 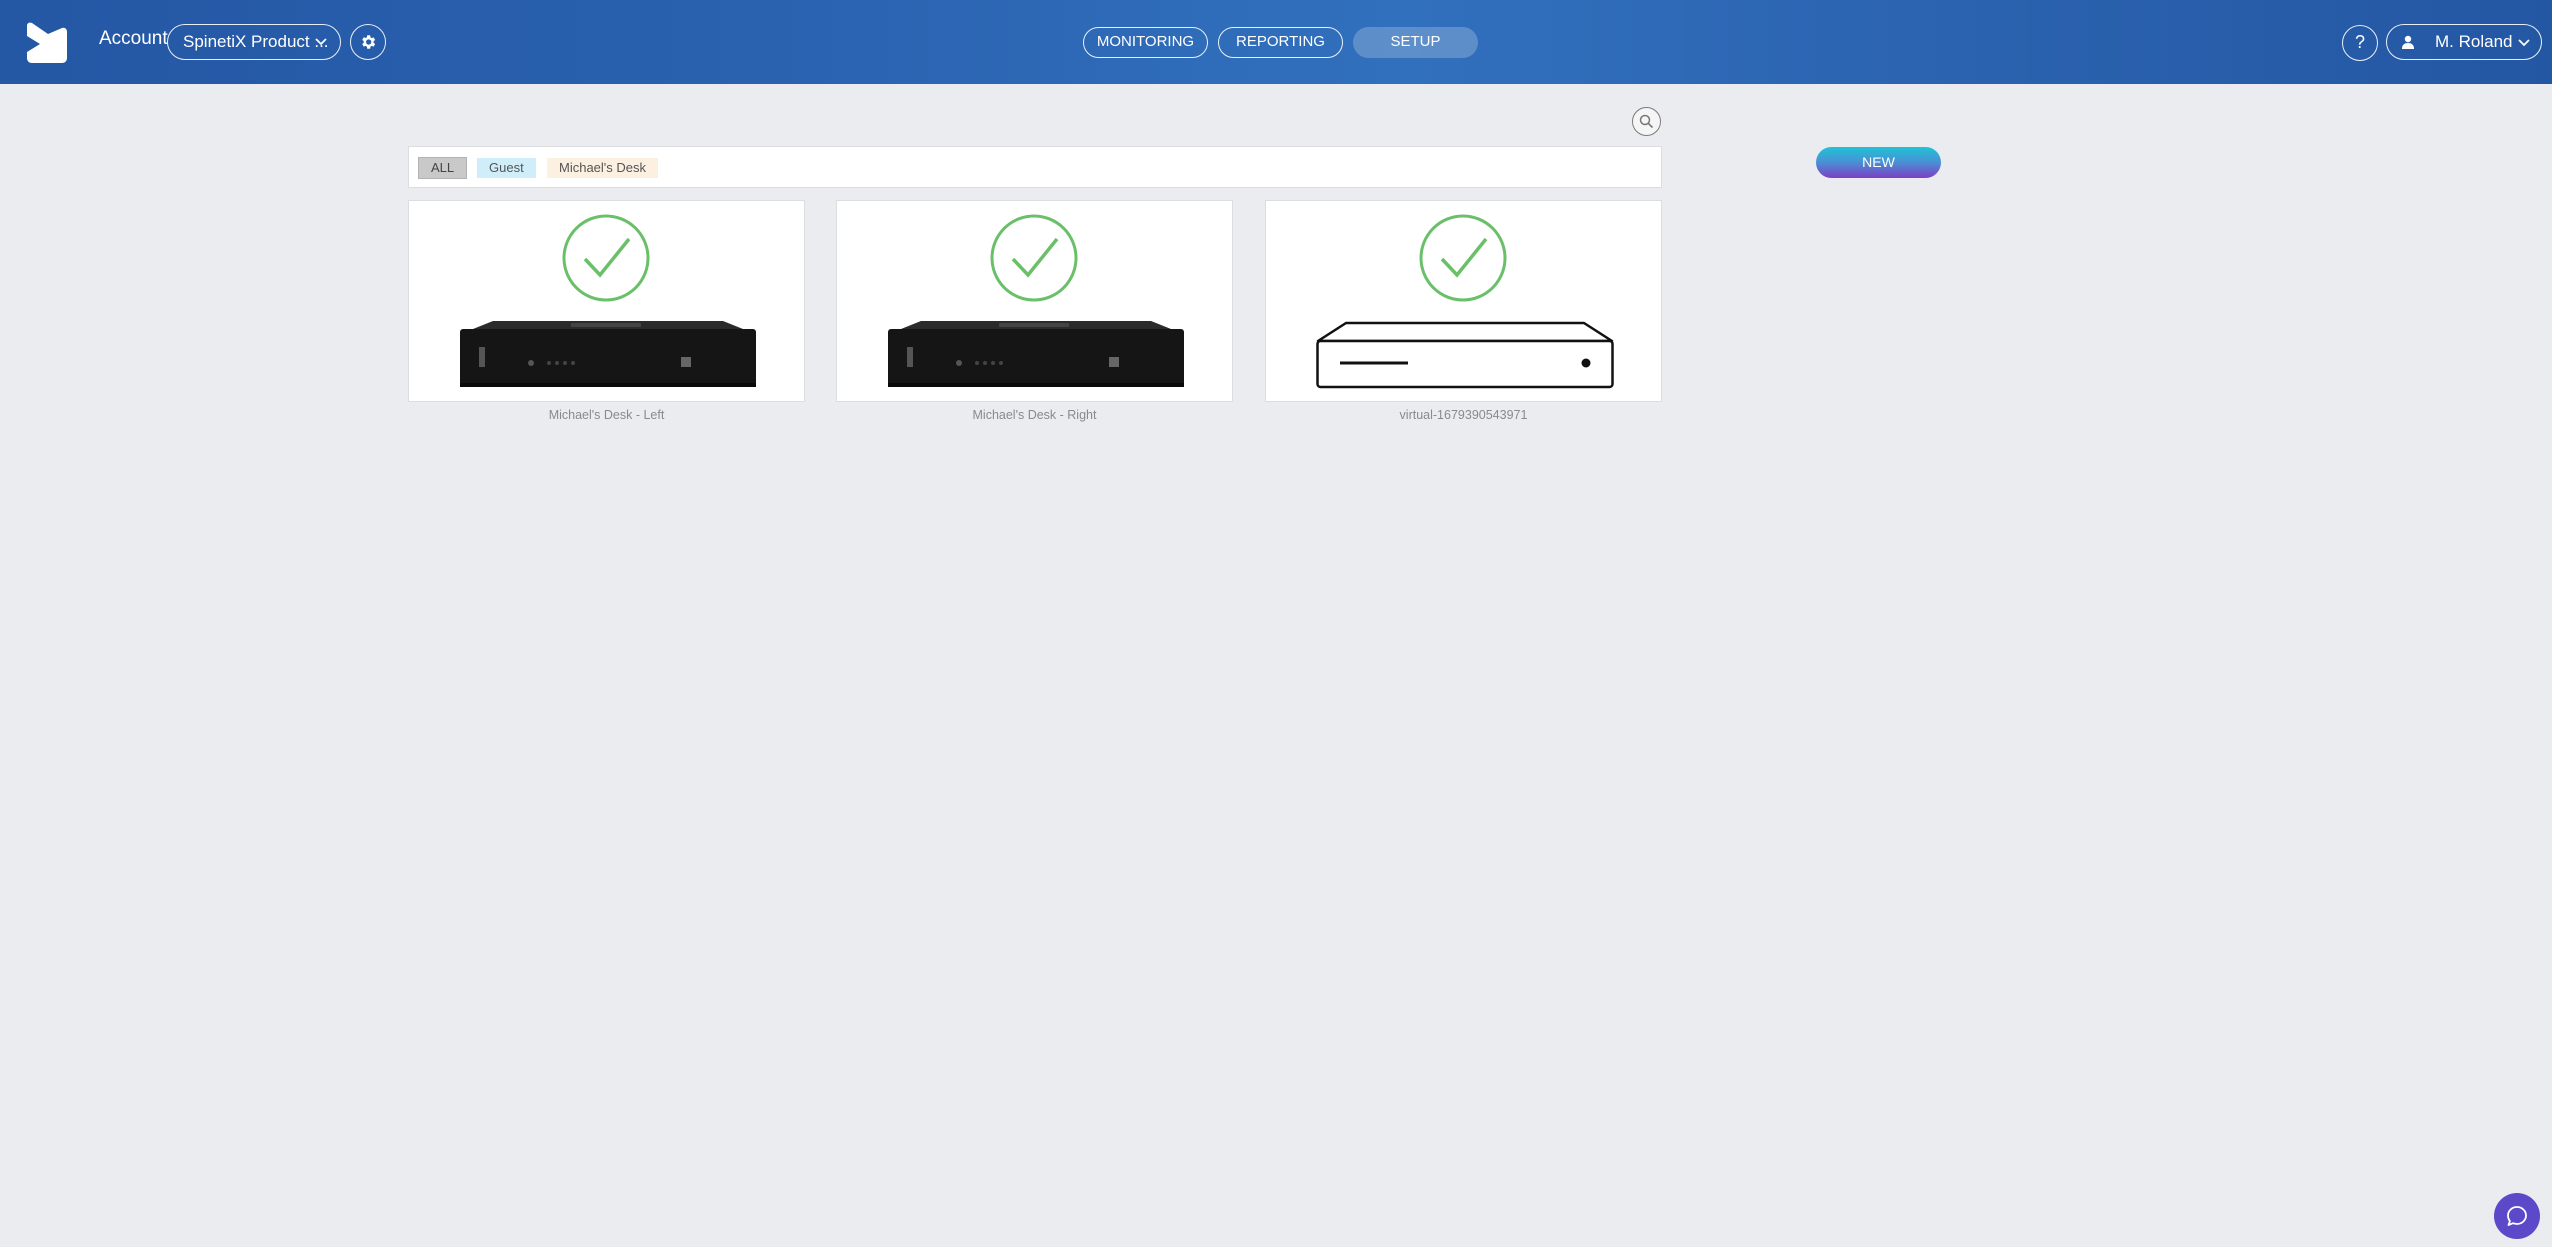 What do you see at coordinates (606, 415) in the screenshot?
I see `device-name: Michael's Desk - Left` at bounding box center [606, 415].